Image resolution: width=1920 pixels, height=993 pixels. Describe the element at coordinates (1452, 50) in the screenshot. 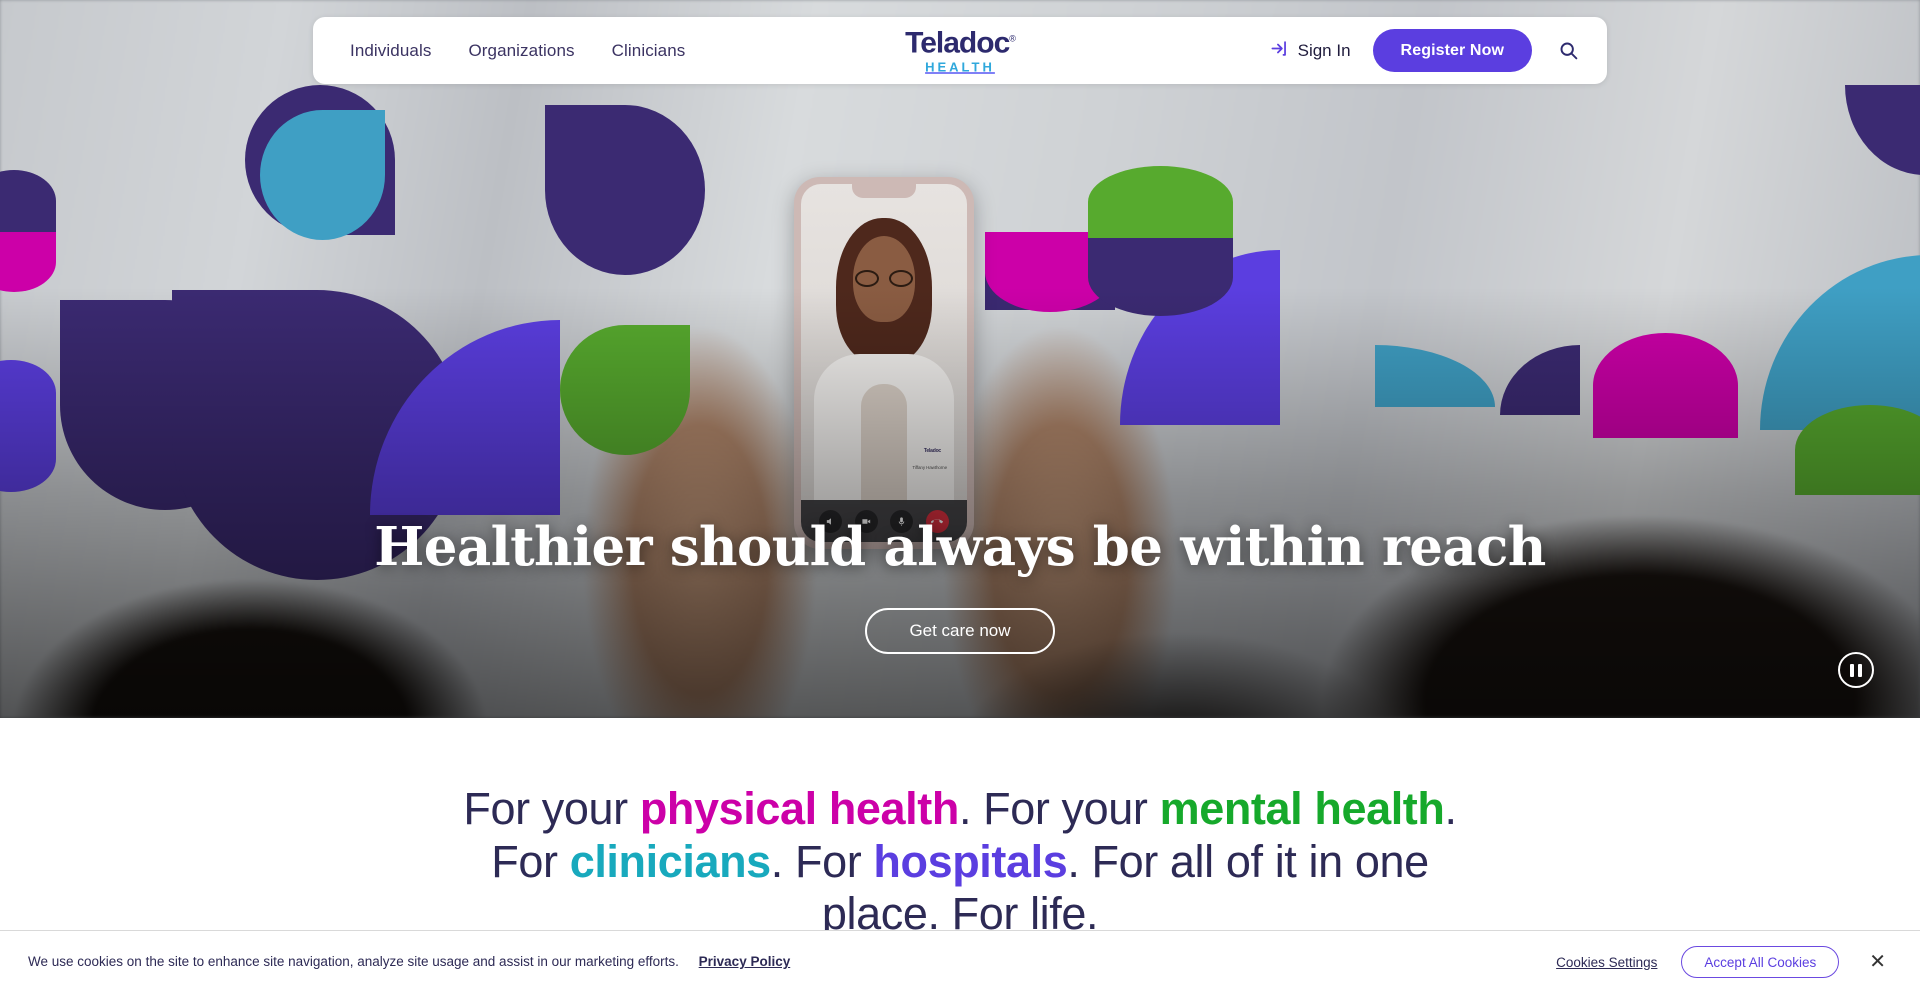

I see `register-now-button: Register Now` at that location.